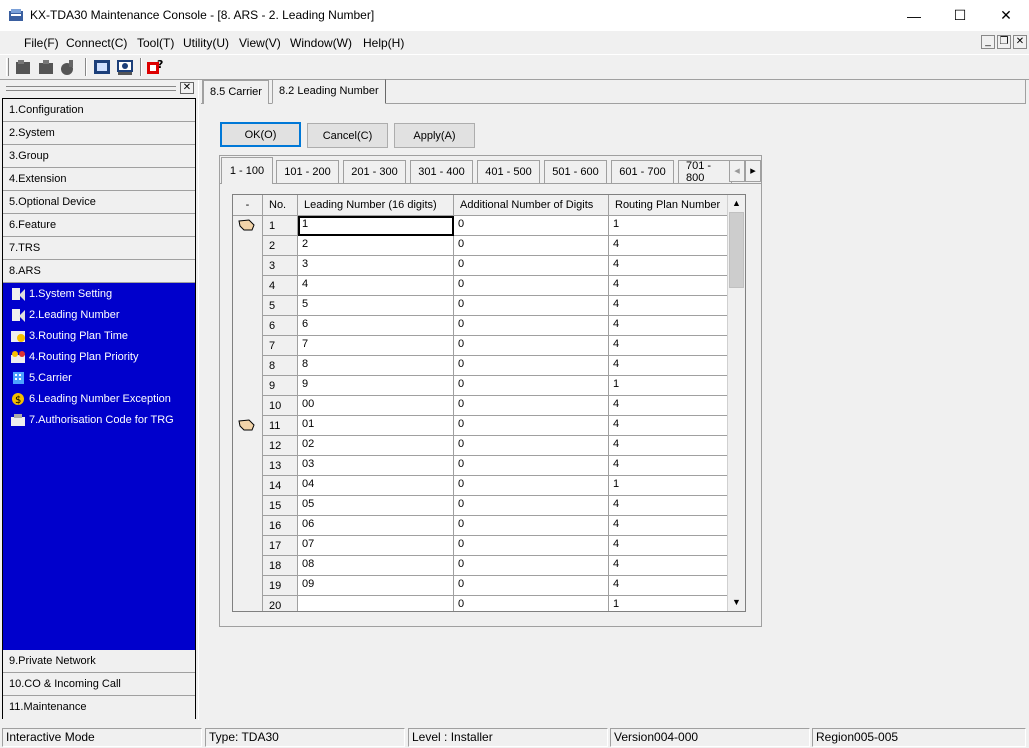 Image resolution: width=1029 pixels, height=748 pixels. I want to click on table-row: 17 07 0 4, so click(480, 546).